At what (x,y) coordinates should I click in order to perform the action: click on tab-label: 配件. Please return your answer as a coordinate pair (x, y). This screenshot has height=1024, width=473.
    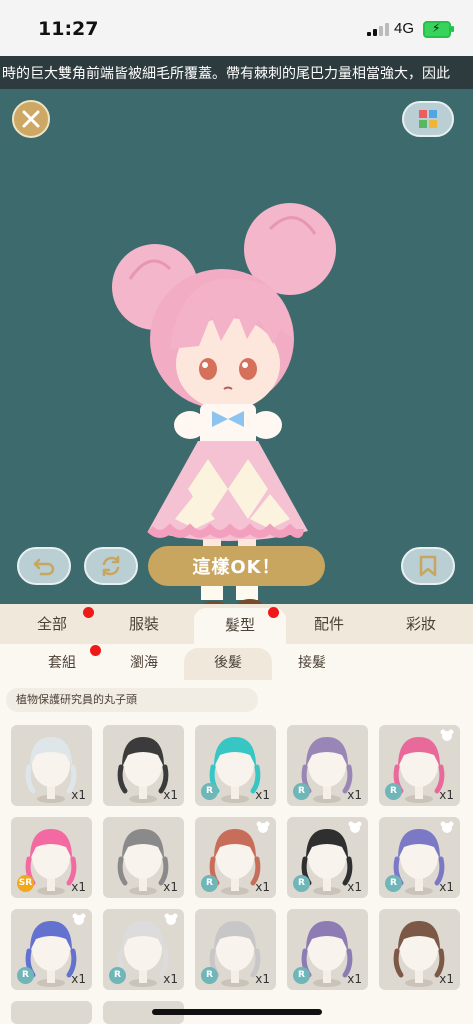
    Looking at the image, I should click on (328, 624).